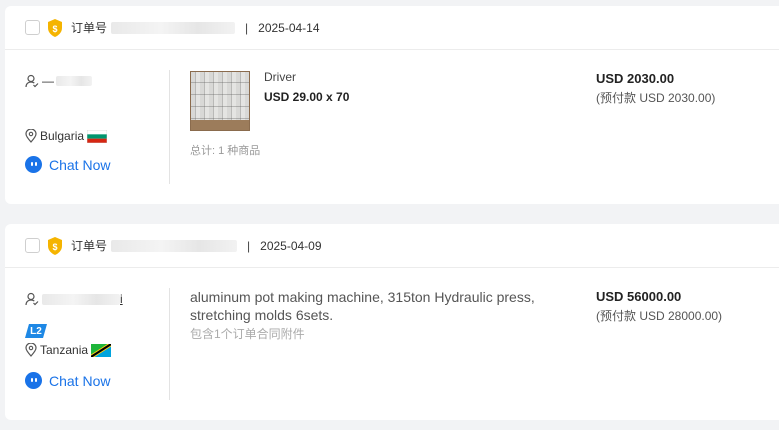  What do you see at coordinates (280, 77) in the screenshot?
I see `product-name: Driver` at bounding box center [280, 77].